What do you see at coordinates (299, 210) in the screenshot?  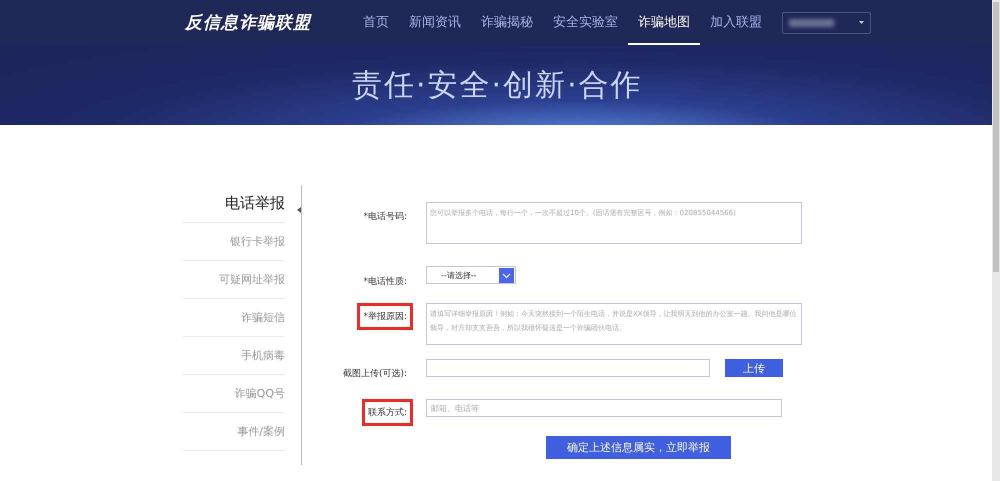 I see `pointer-icon` at bounding box center [299, 210].